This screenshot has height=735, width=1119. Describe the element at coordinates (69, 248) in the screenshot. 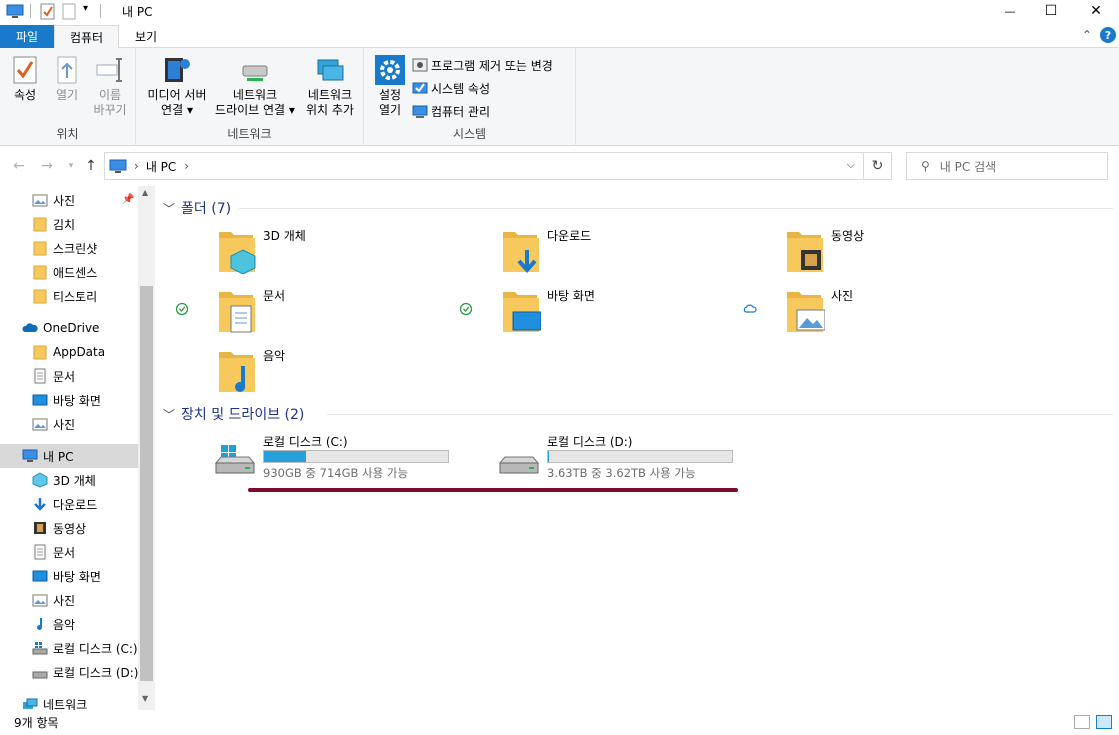

I see `sidebar-item-quick-2: 스크린샷` at that location.